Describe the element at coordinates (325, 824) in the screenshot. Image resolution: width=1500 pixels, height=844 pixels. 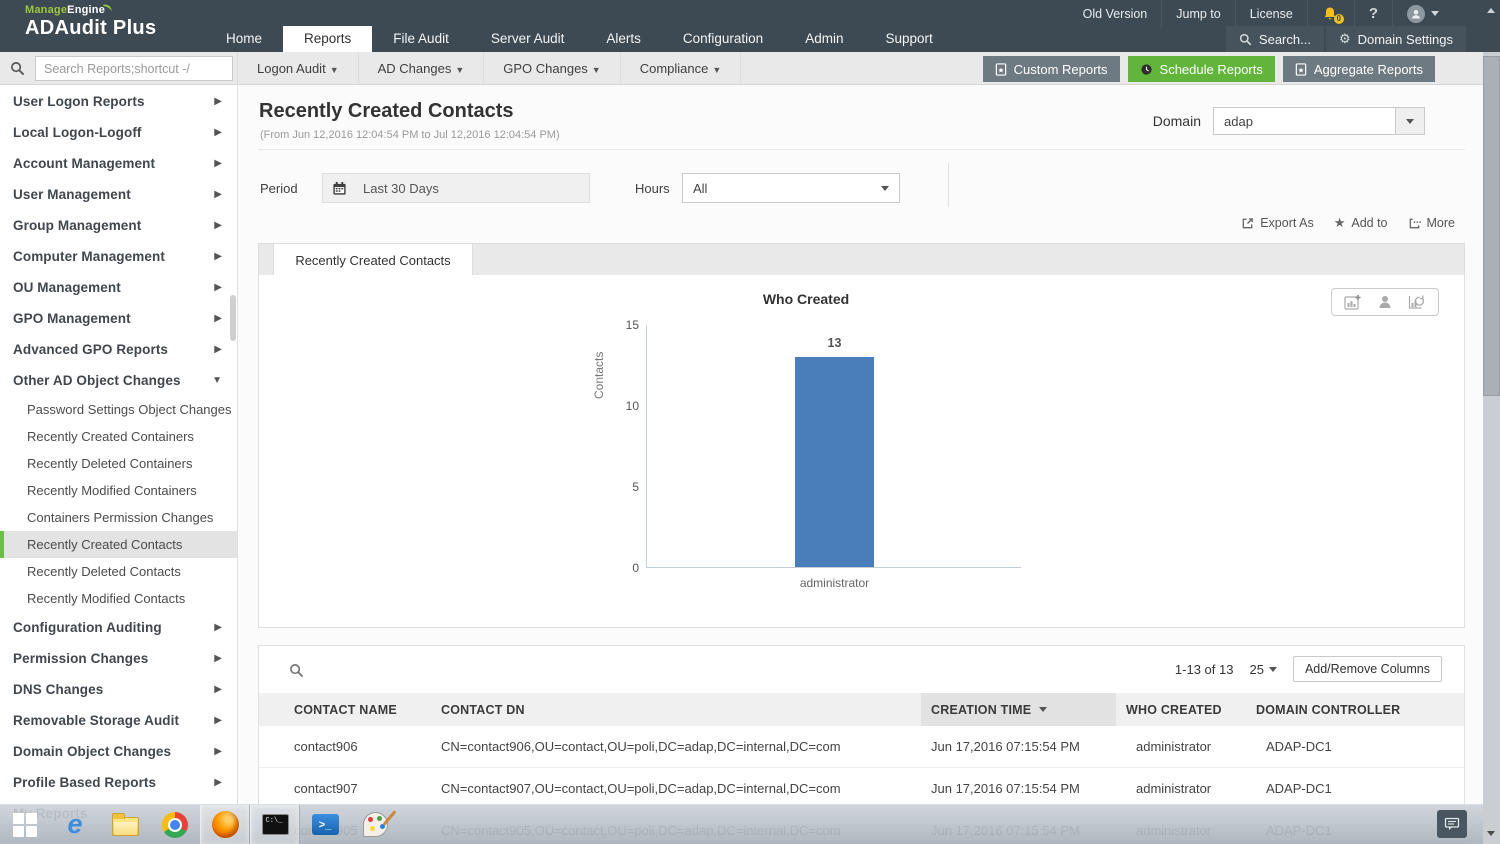
I see `powershell-button: >_` at that location.